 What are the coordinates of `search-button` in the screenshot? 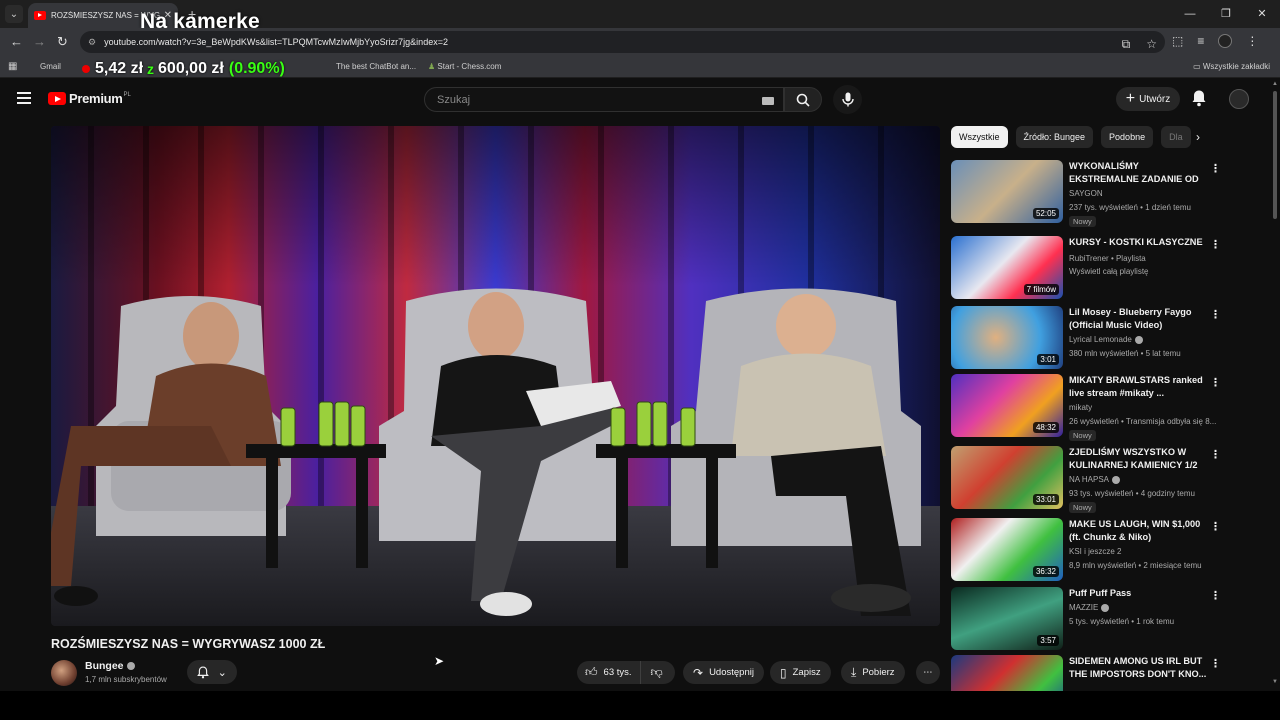 It's located at (803, 99).